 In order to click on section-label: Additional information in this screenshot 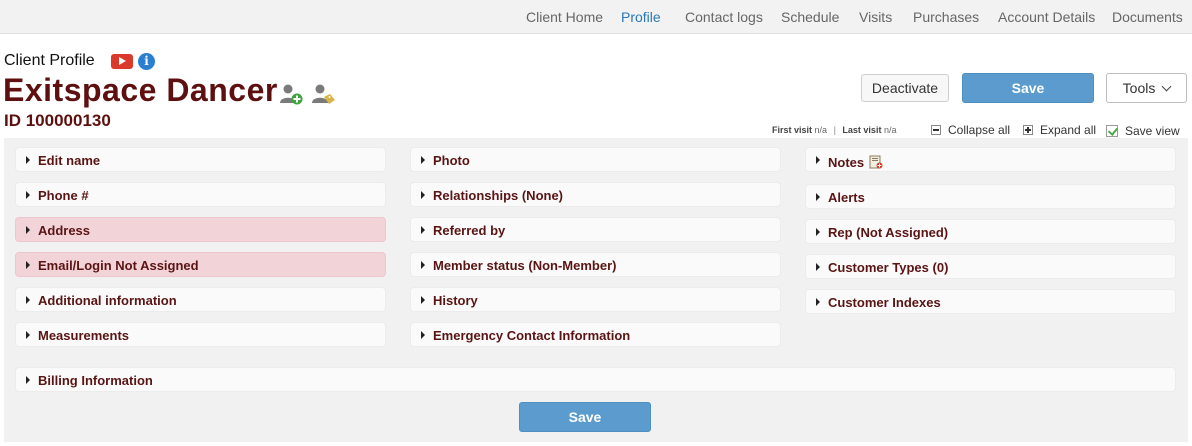, I will do `click(107, 300)`.